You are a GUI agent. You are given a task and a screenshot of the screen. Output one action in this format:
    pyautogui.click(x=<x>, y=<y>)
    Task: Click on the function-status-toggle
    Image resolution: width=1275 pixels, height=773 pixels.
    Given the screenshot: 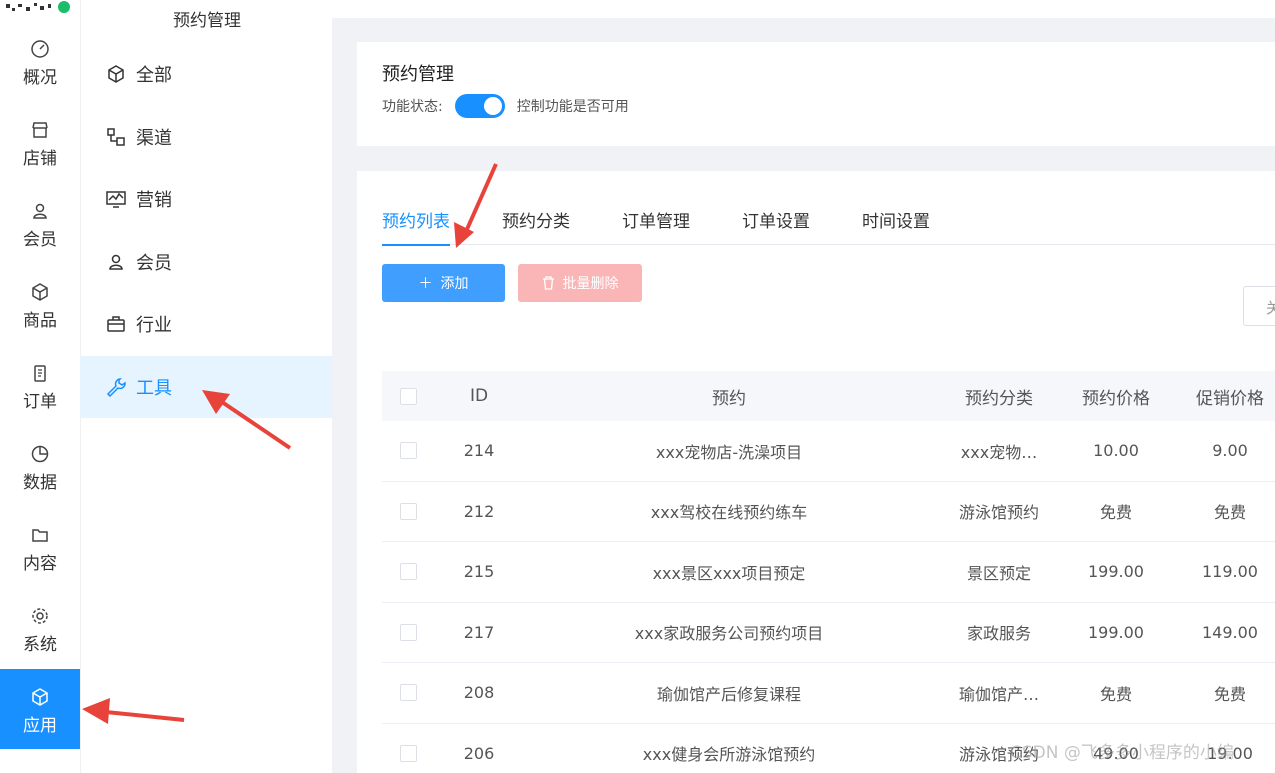 What is the action you would take?
    pyautogui.click(x=479, y=106)
    